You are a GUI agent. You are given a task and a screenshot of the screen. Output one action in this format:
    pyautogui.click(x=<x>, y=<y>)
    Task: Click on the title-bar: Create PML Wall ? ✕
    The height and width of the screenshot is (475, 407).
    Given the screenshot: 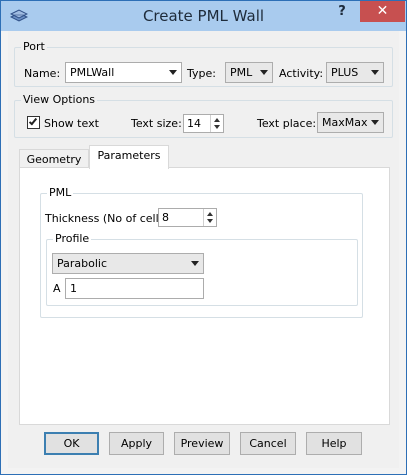 What is the action you would take?
    pyautogui.click(x=203, y=16)
    